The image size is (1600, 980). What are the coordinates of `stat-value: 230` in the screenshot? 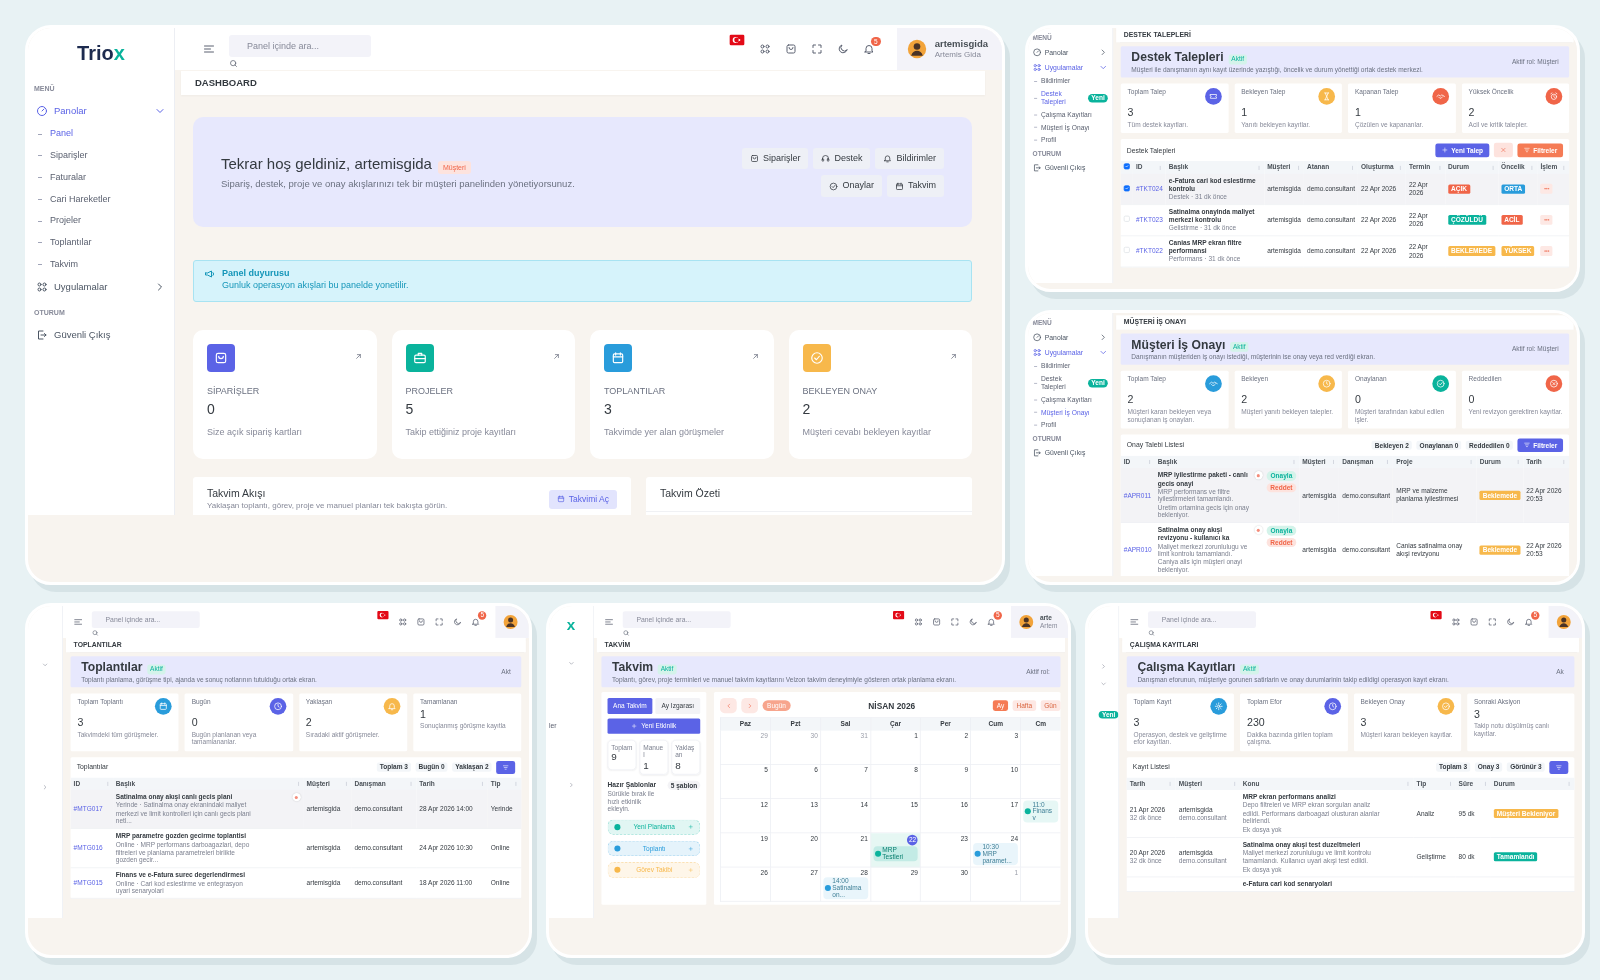 It's located at (1256, 723).